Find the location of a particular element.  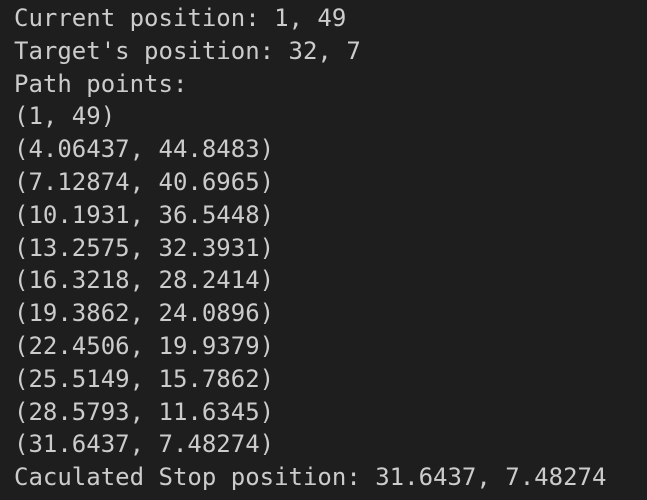

path-point-line: (1, 49) is located at coordinates (65, 116).